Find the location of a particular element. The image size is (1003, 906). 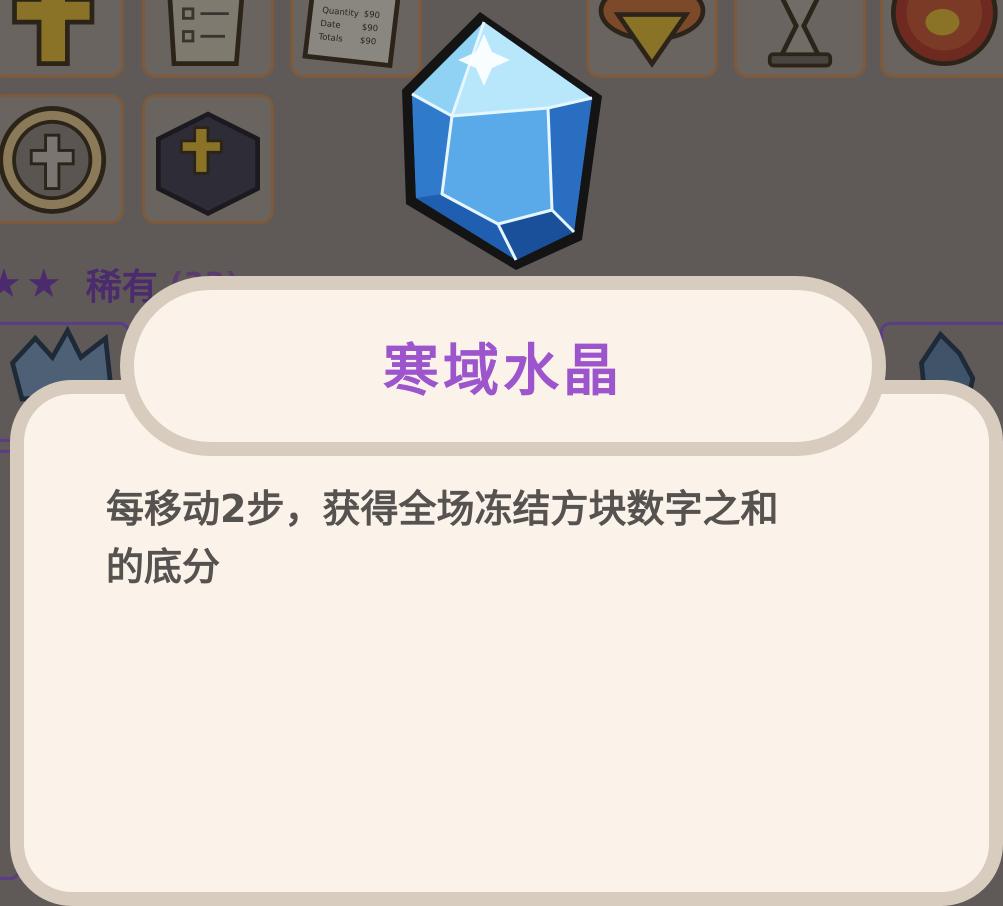

item-slot-holy-book is located at coordinates (208, 159).